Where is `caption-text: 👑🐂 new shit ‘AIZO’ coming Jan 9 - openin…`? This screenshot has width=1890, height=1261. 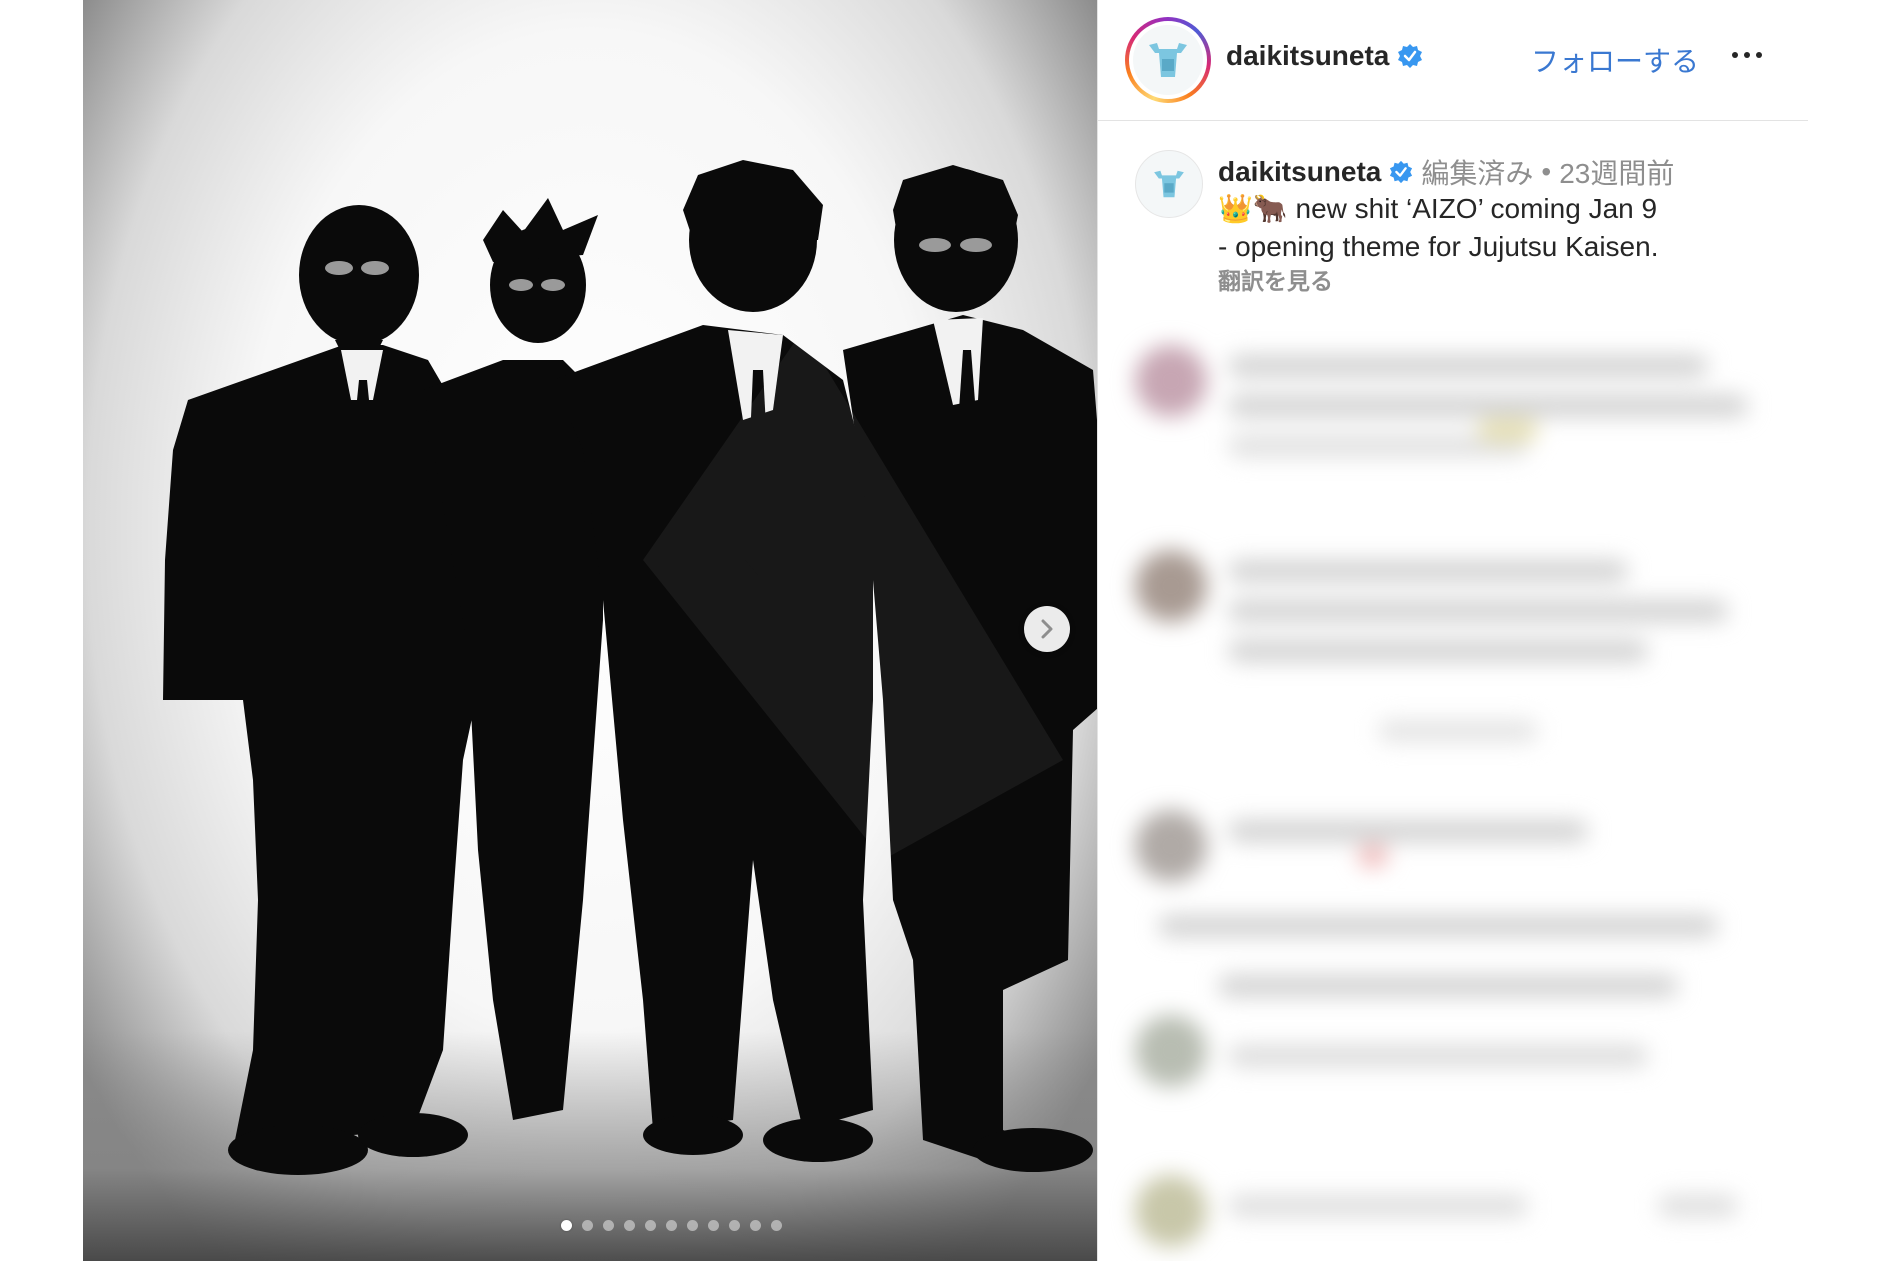
caption-text: 👑🐂 new shit ‘AIZO’ coming Jan 9 - openin… is located at coordinates (1438, 228).